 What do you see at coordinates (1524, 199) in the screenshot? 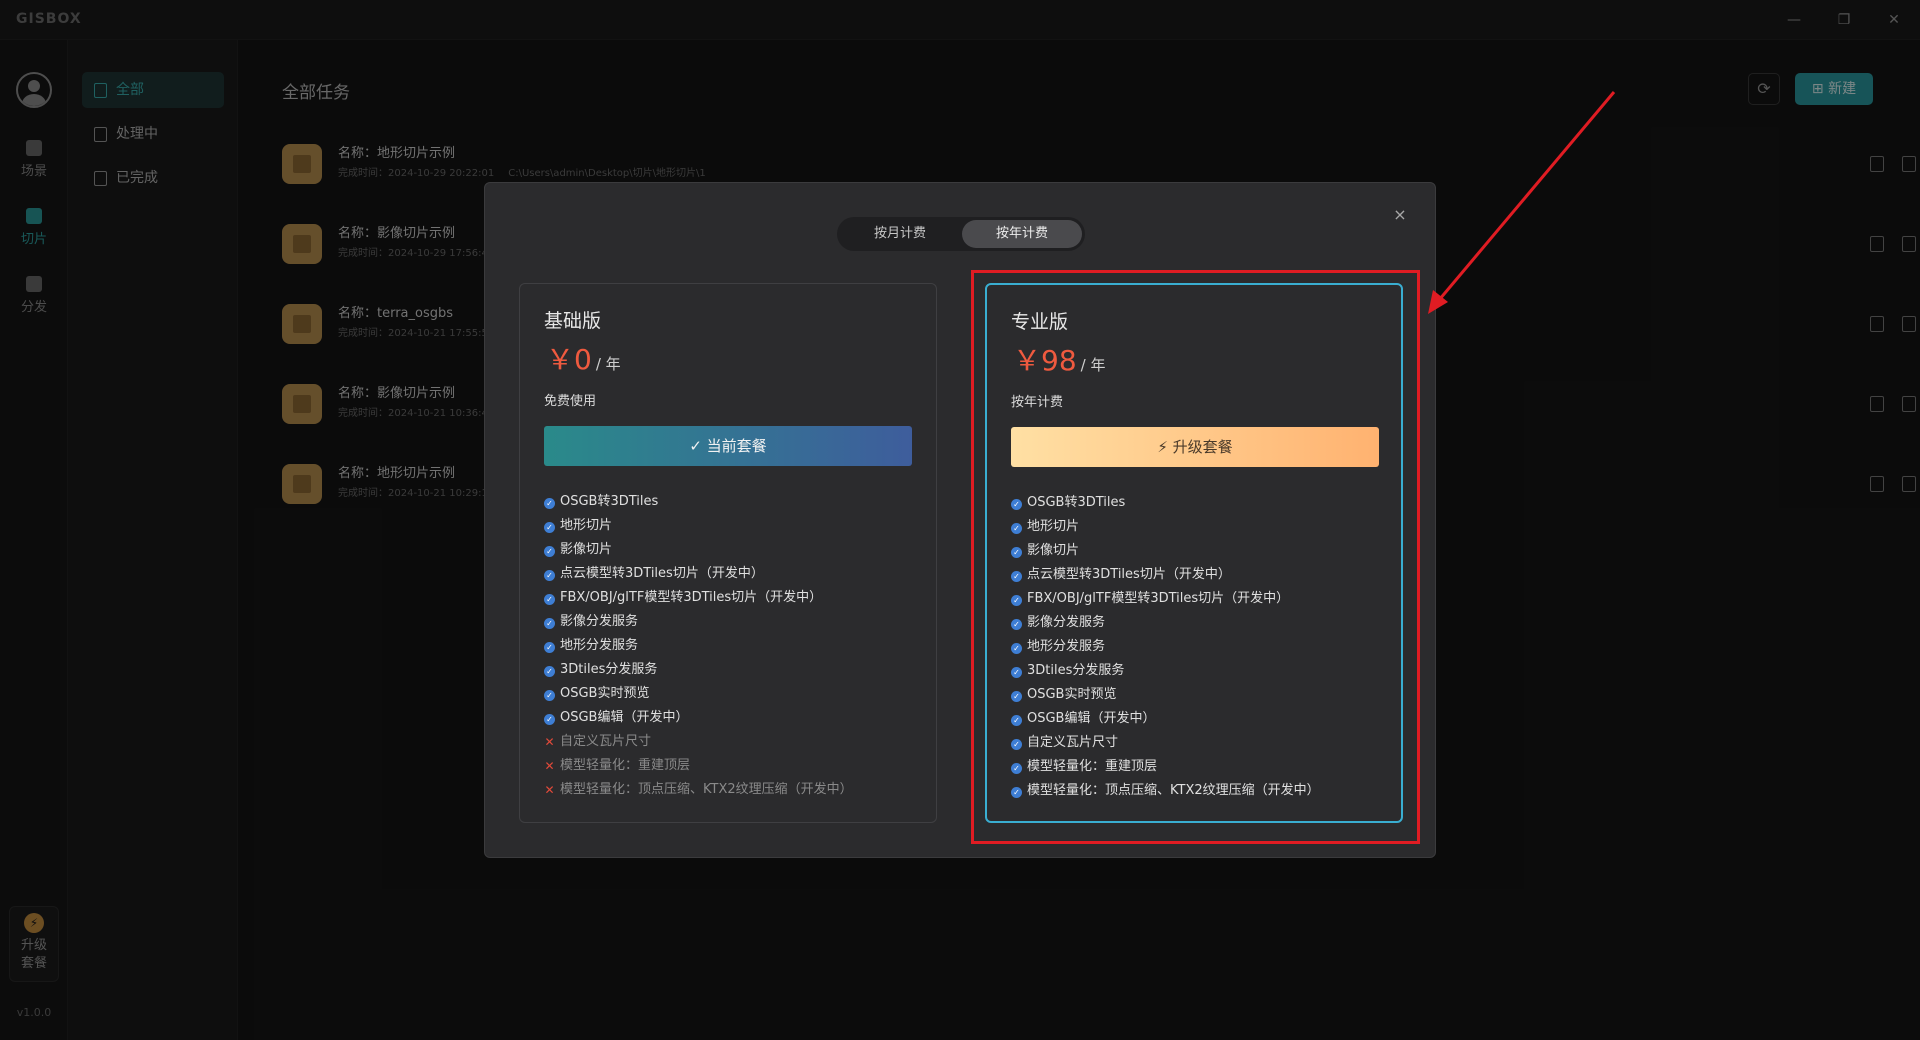
I see `arrow-shaft` at bounding box center [1524, 199].